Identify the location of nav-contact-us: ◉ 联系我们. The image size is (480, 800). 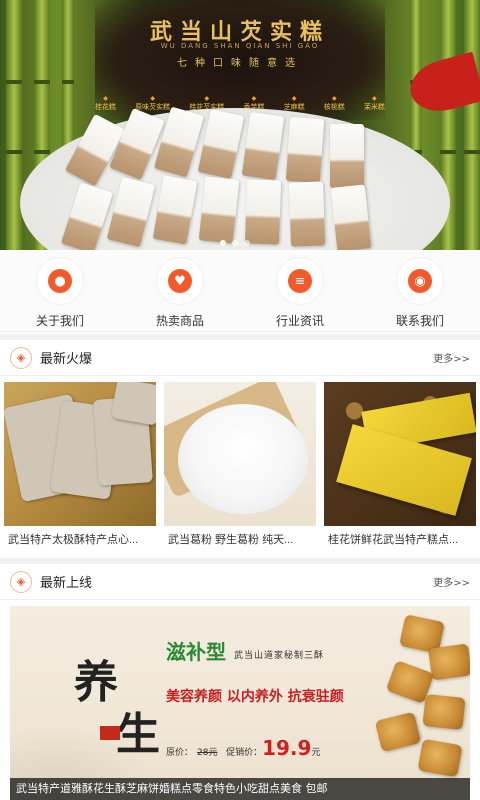
(420, 291).